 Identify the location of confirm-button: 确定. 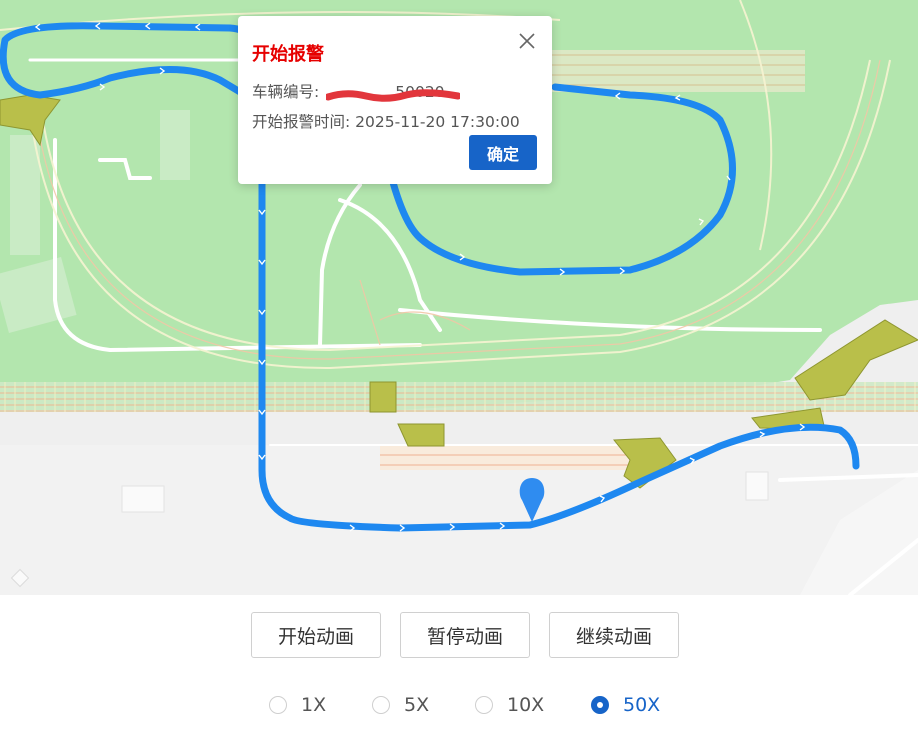
(503, 152).